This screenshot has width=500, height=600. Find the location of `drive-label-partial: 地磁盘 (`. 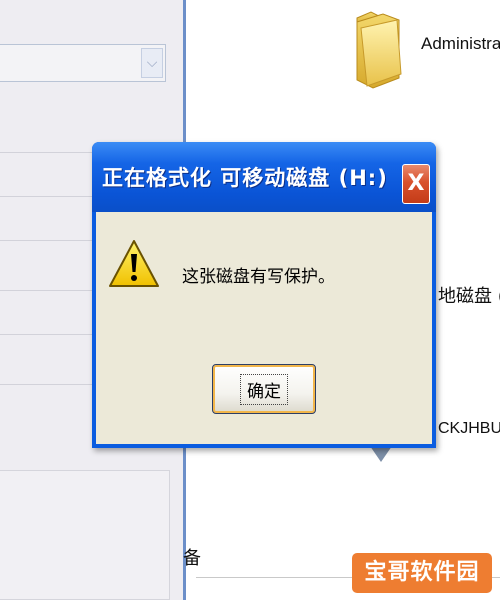

drive-label-partial: 地磁盘 ( is located at coordinates (469, 296).